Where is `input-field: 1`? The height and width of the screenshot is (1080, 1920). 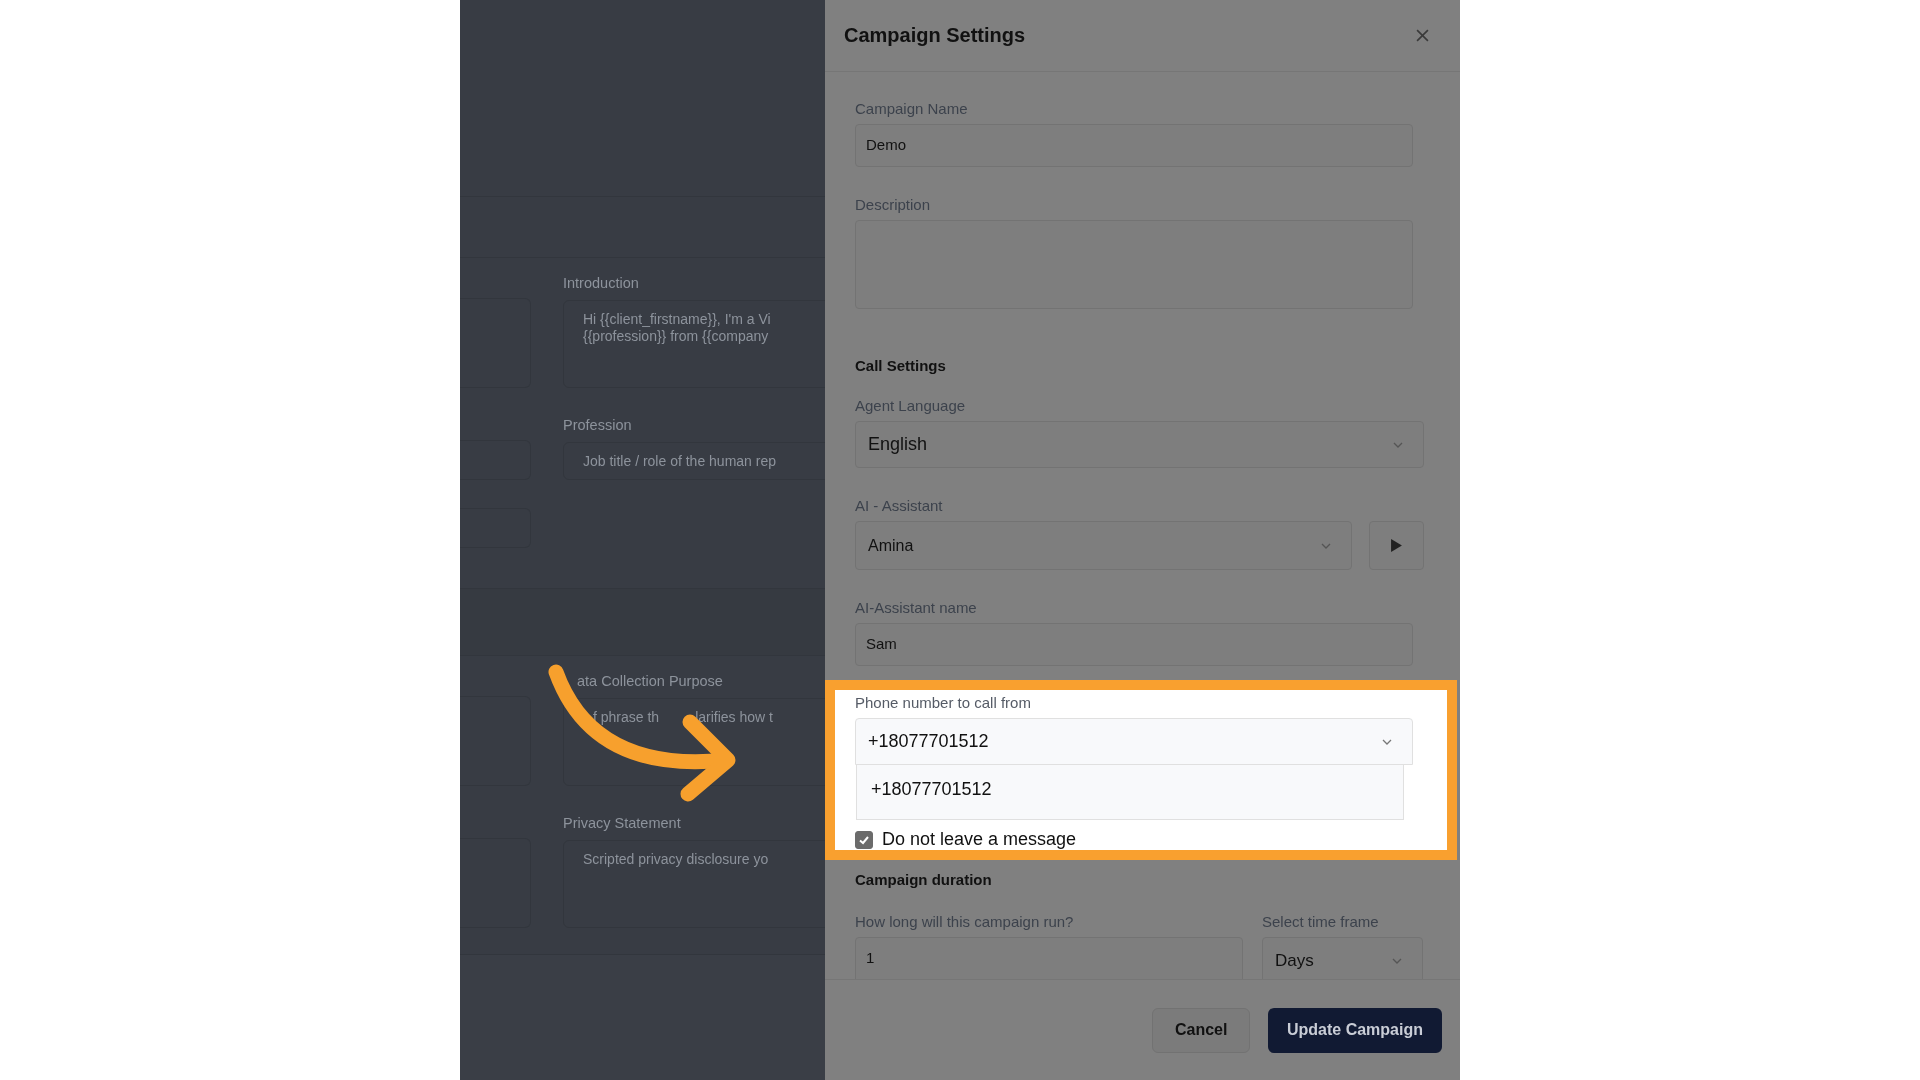 input-field: 1 is located at coordinates (1049, 958).